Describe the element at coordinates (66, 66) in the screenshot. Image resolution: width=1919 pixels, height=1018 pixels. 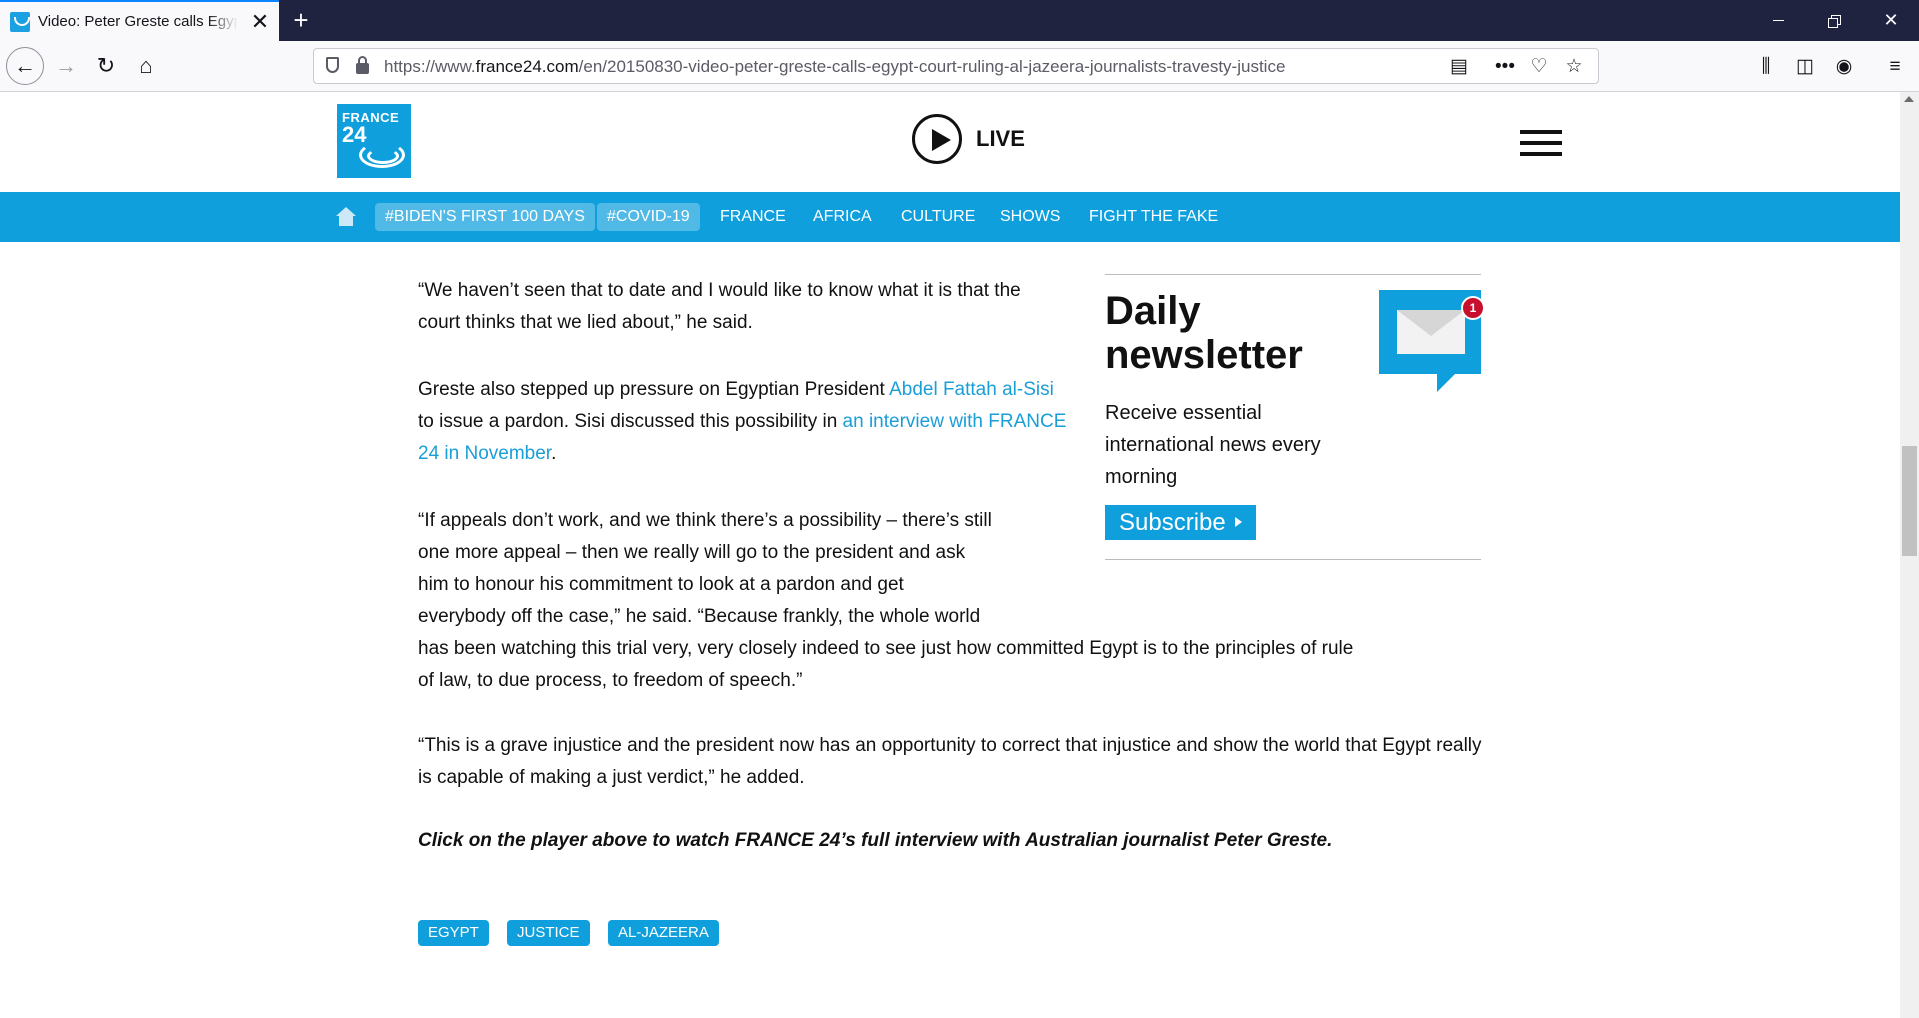
I see `forward-arrow-icon: →` at that location.